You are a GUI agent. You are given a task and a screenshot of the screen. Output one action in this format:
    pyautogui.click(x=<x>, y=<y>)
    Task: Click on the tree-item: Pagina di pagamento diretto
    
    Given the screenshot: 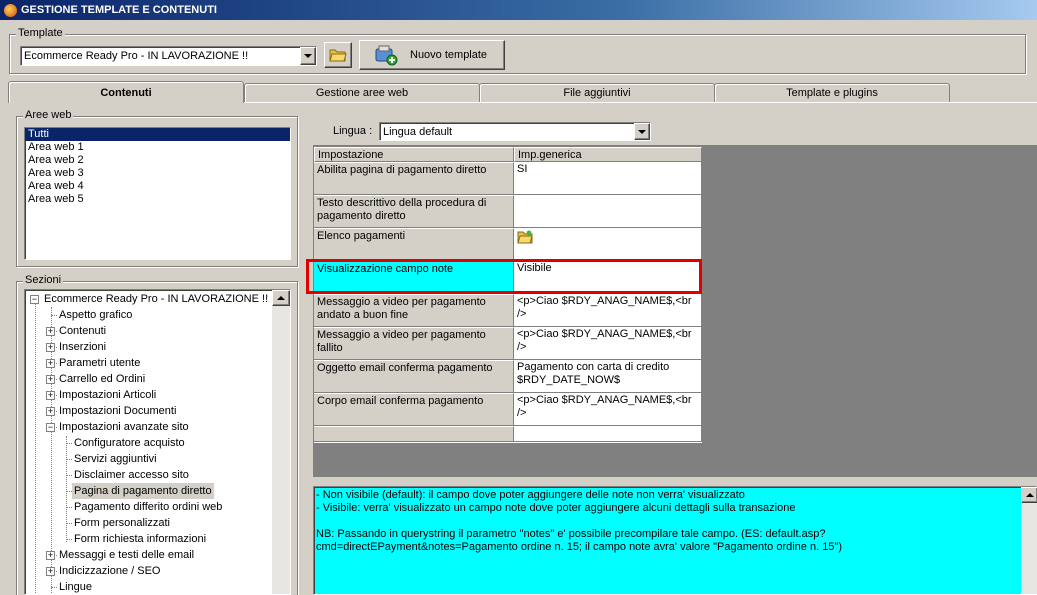 What is the action you would take?
    pyautogui.click(x=147, y=491)
    